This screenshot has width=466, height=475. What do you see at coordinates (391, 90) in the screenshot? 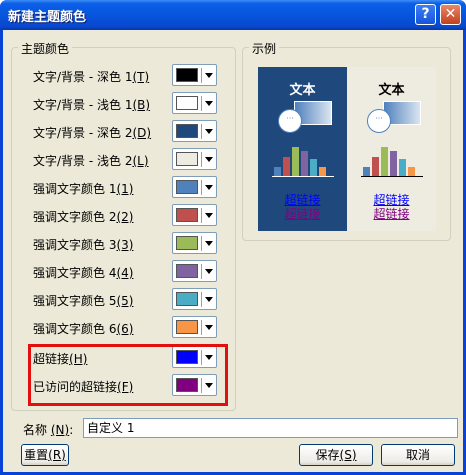
I see `sample-text-light: 文本` at bounding box center [391, 90].